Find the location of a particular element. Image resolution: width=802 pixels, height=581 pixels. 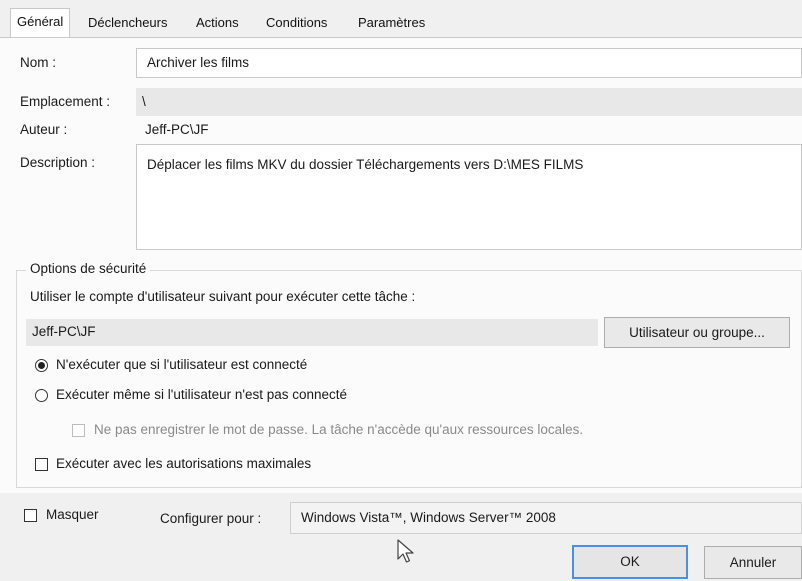

description-label: Description : is located at coordinates (58, 162).